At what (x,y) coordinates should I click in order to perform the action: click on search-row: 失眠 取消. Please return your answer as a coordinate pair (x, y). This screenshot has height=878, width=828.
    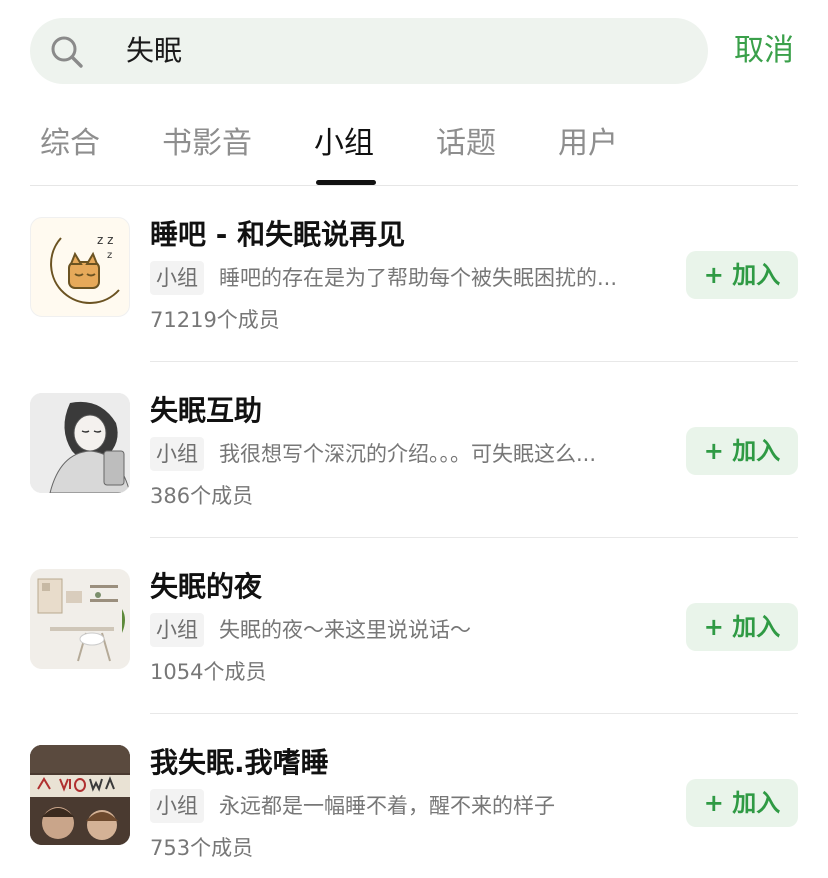
    Looking at the image, I should click on (414, 50).